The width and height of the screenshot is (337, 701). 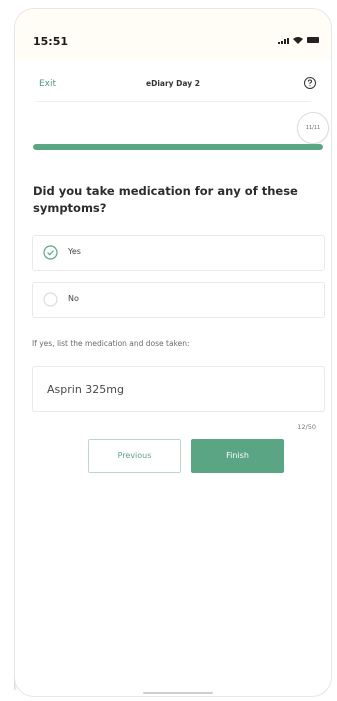 What do you see at coordinates (50, 252) in the screenshot?
I see `check-circle-icon` at bounding box center [50, 252].